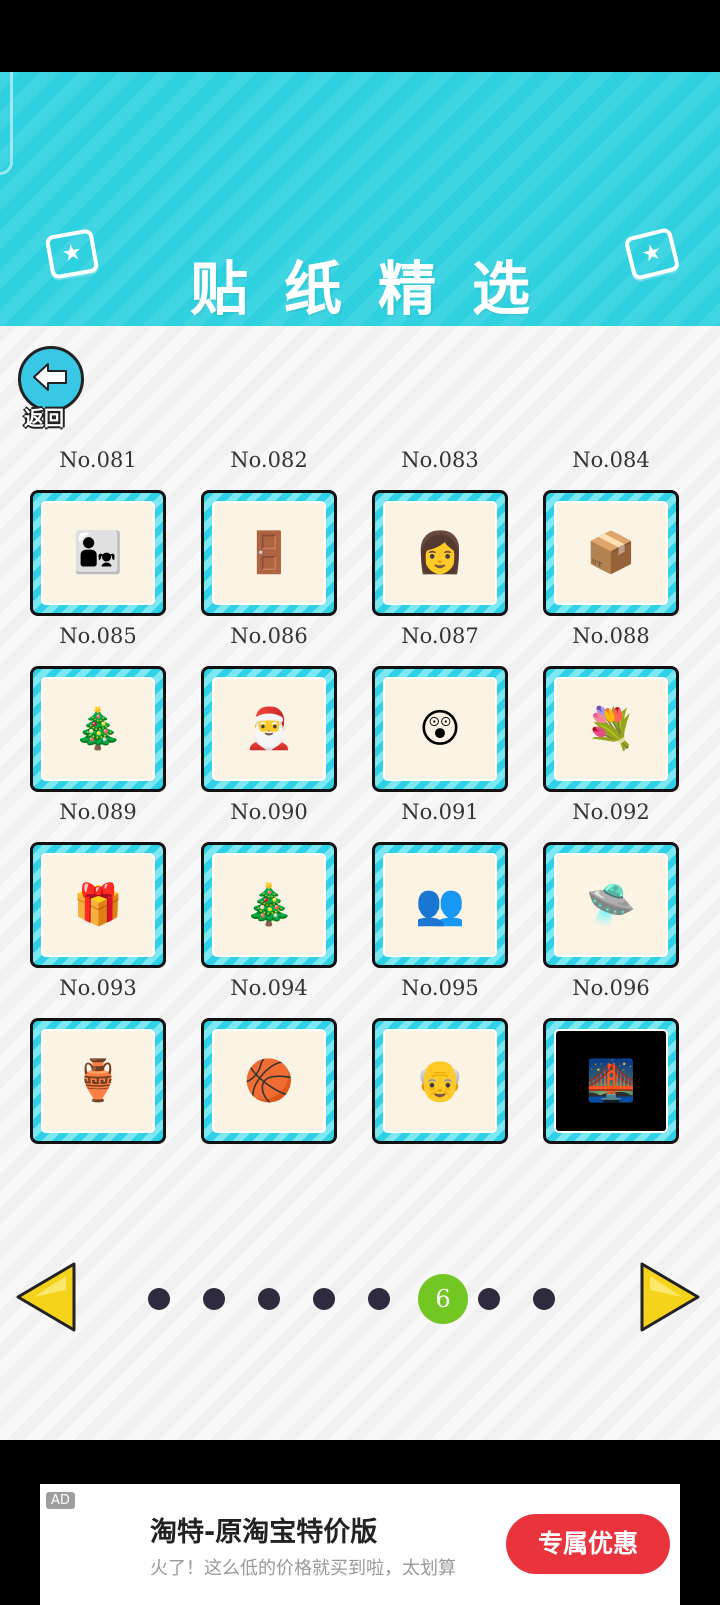  I want to click on page-dot-active: 6, so click(443, 1299).